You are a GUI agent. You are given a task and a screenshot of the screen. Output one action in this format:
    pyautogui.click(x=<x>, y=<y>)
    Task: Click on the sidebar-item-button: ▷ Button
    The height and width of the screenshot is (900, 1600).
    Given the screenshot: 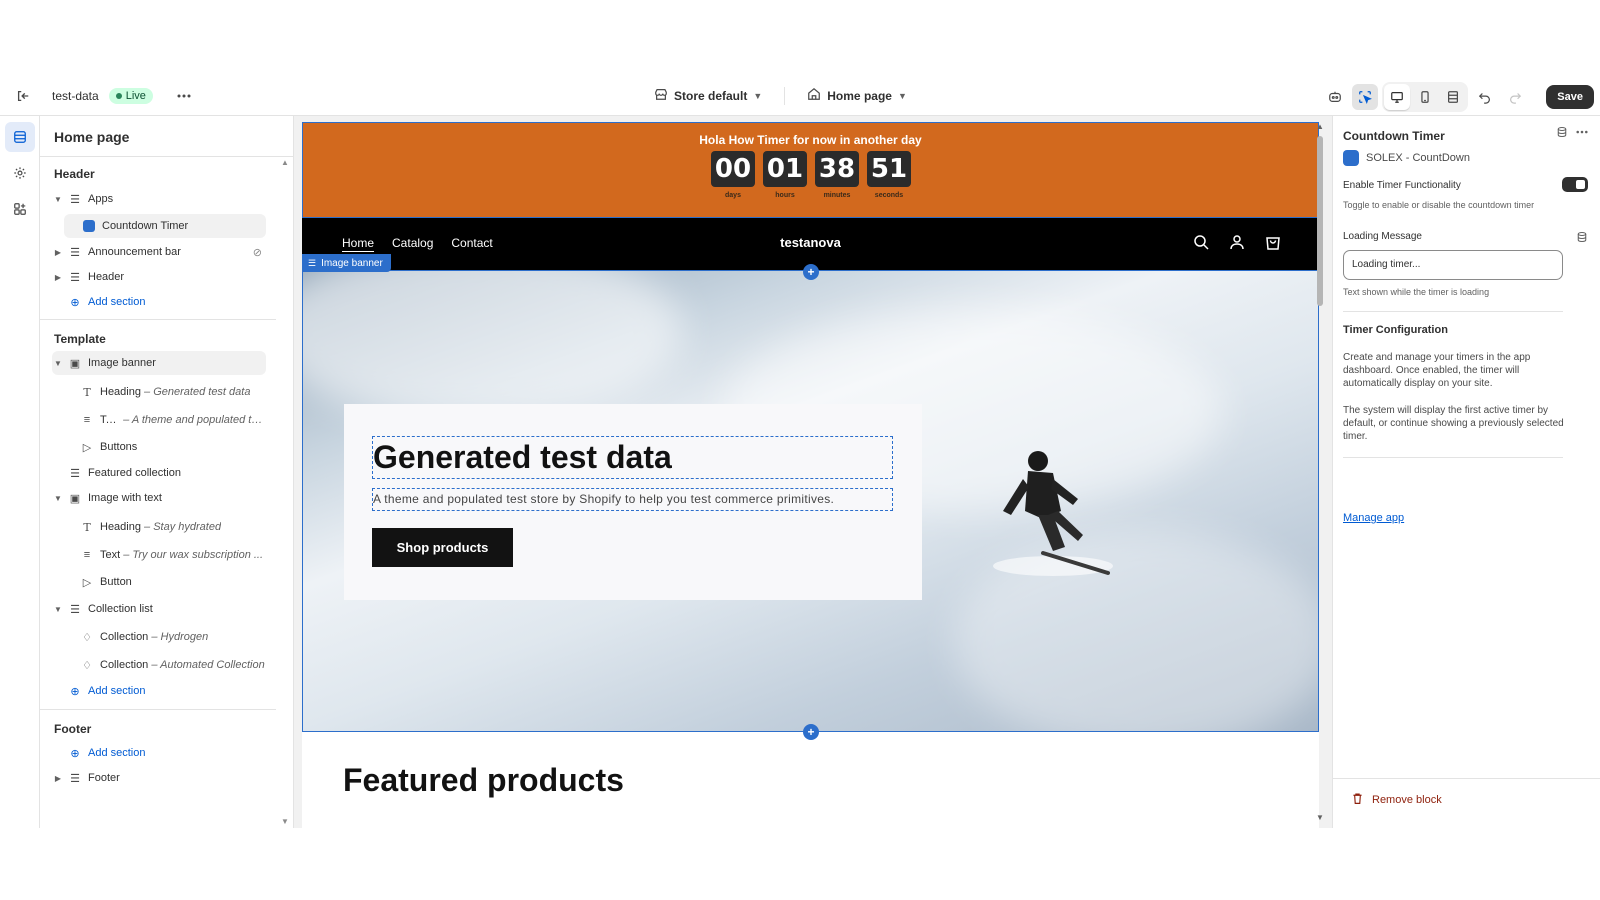 What is the action you would take?
    pyautogui.click(x=166, y=582)
    